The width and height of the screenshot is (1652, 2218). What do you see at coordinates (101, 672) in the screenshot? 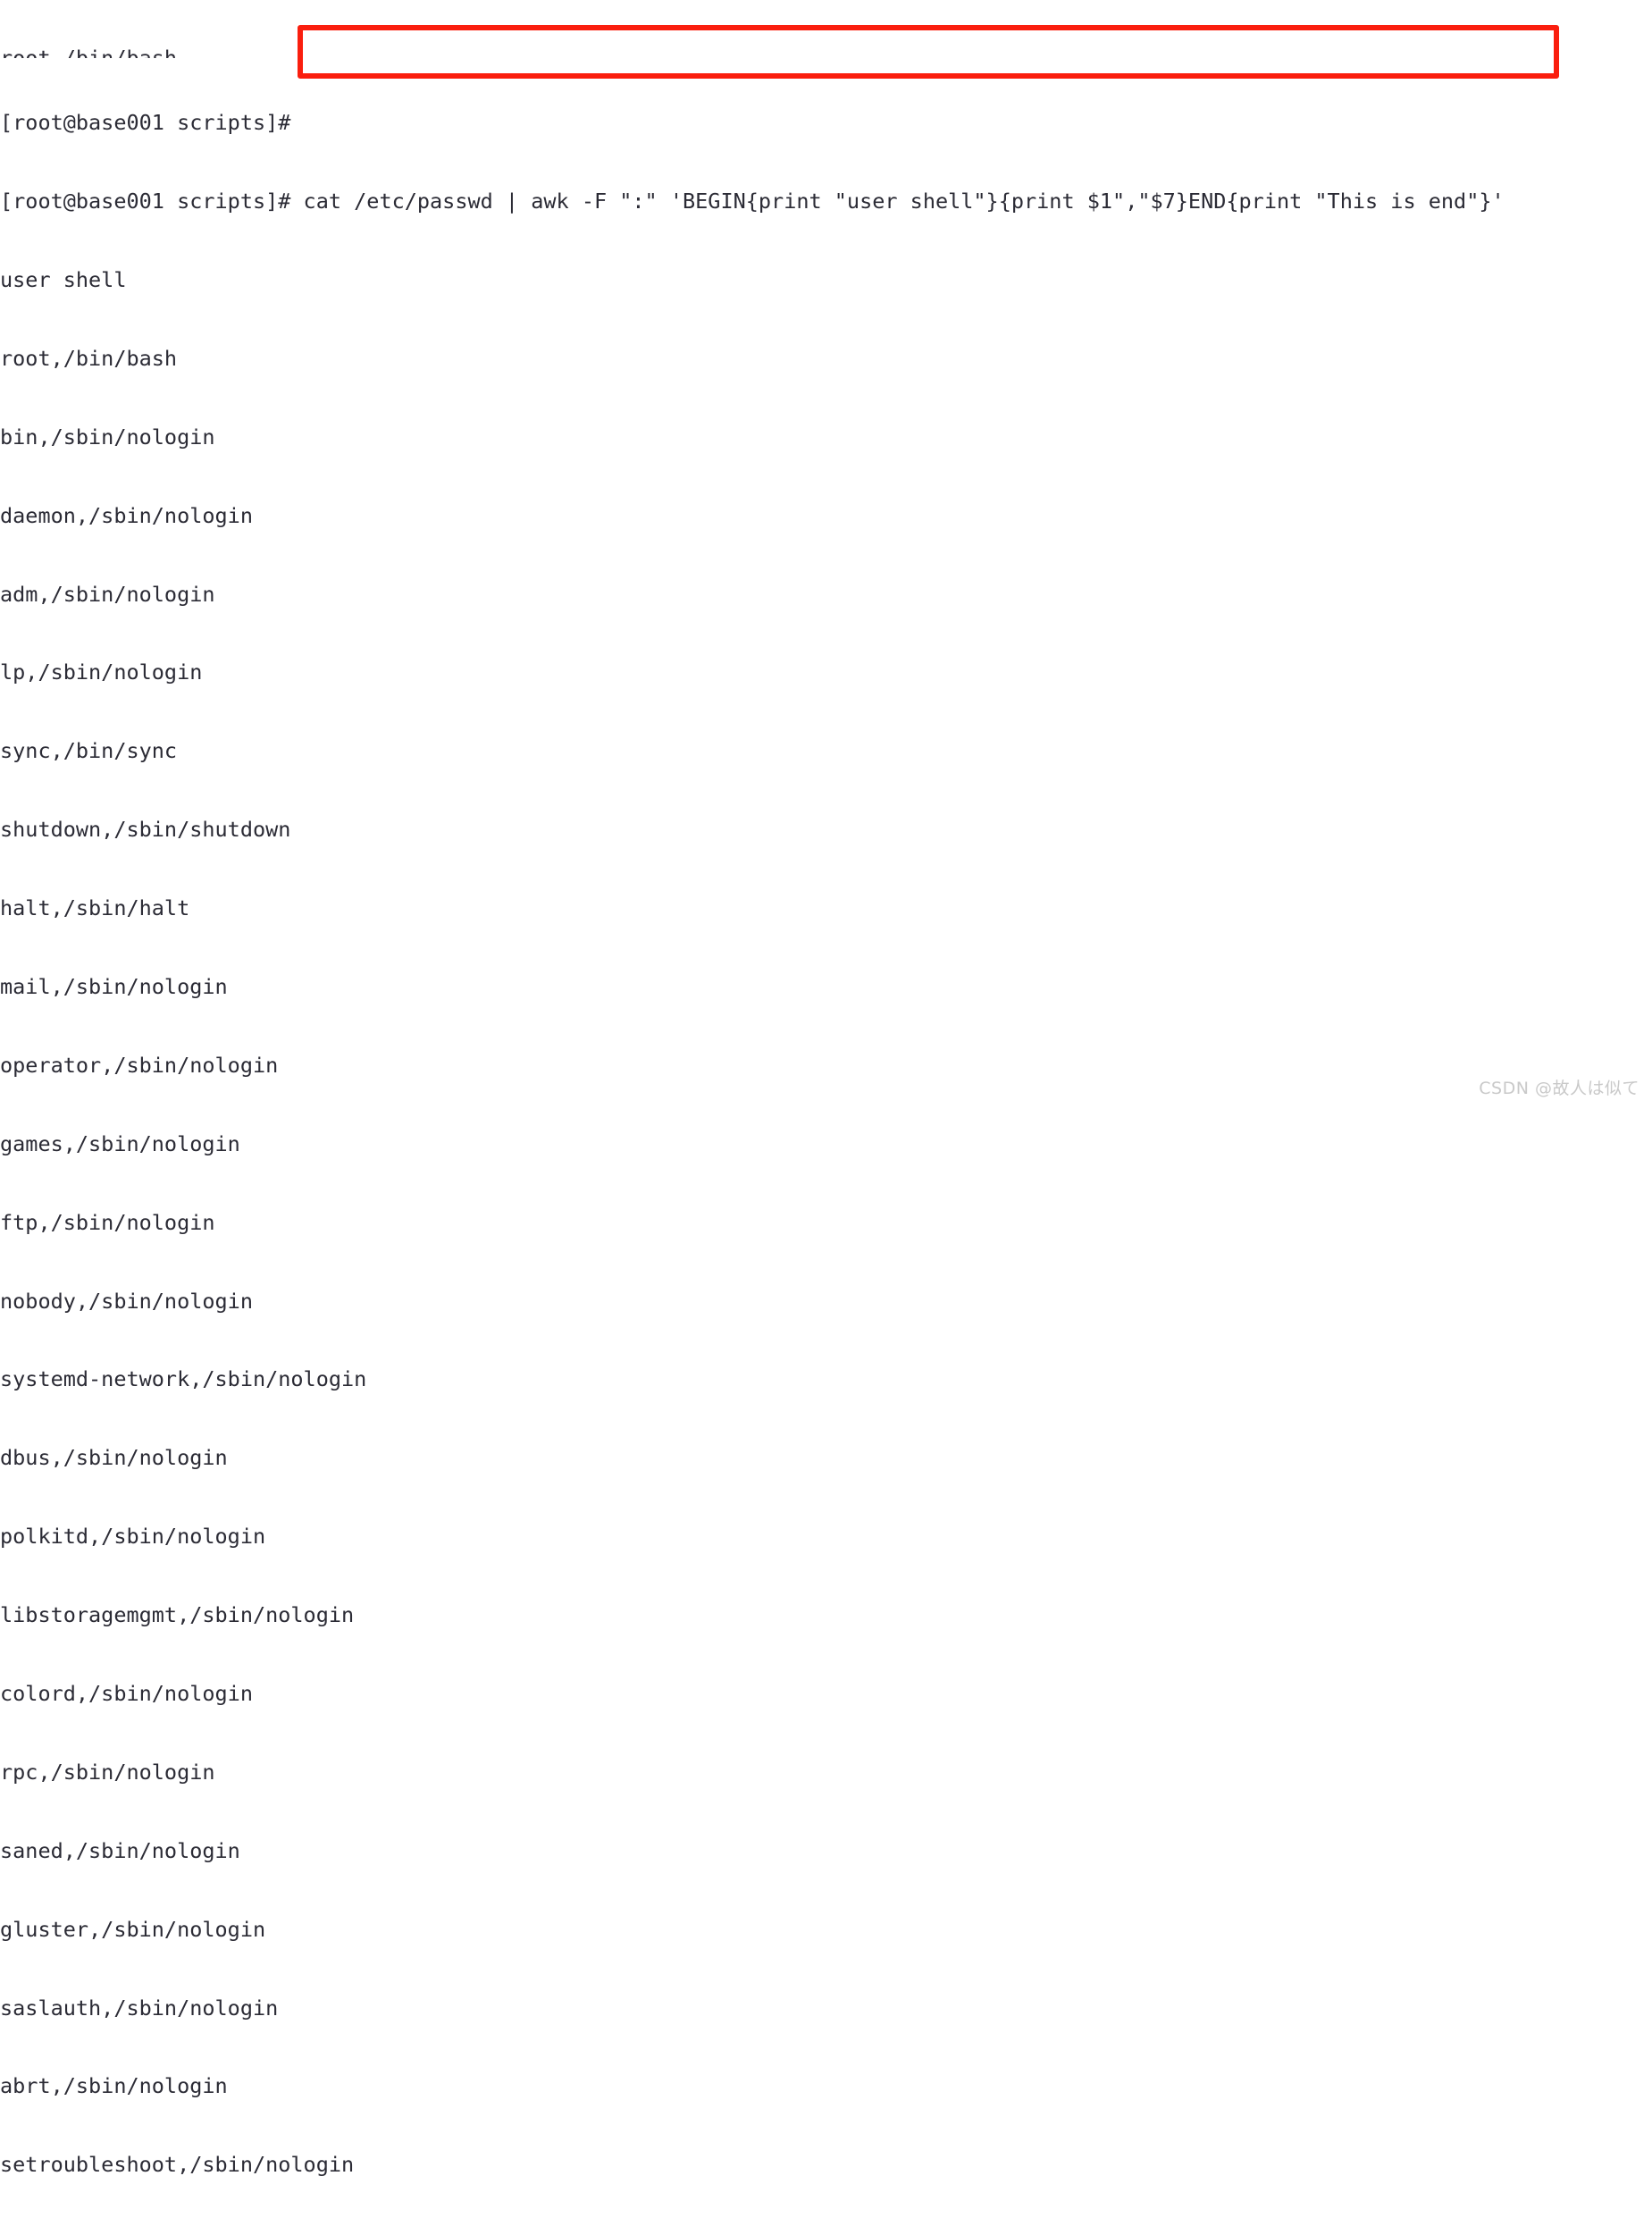
I see `terminal-line: lp,/sbin/nologin` at bounding box center [101, 672].